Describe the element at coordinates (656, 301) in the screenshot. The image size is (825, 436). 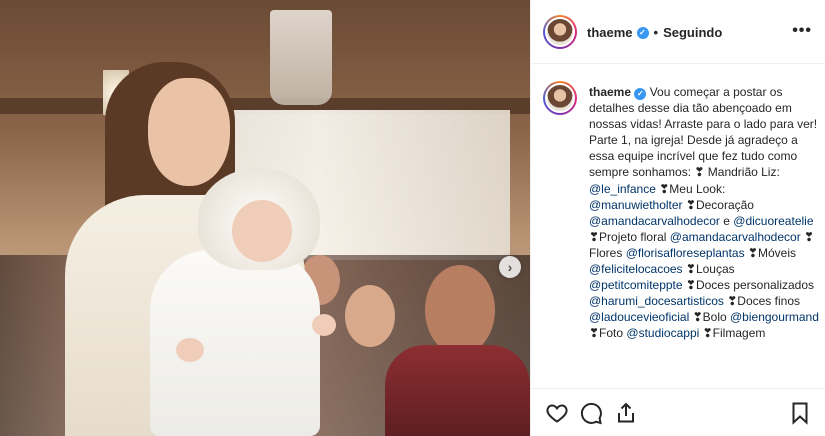
I see `mention-link: @harumi_docesartisticos` at that location.